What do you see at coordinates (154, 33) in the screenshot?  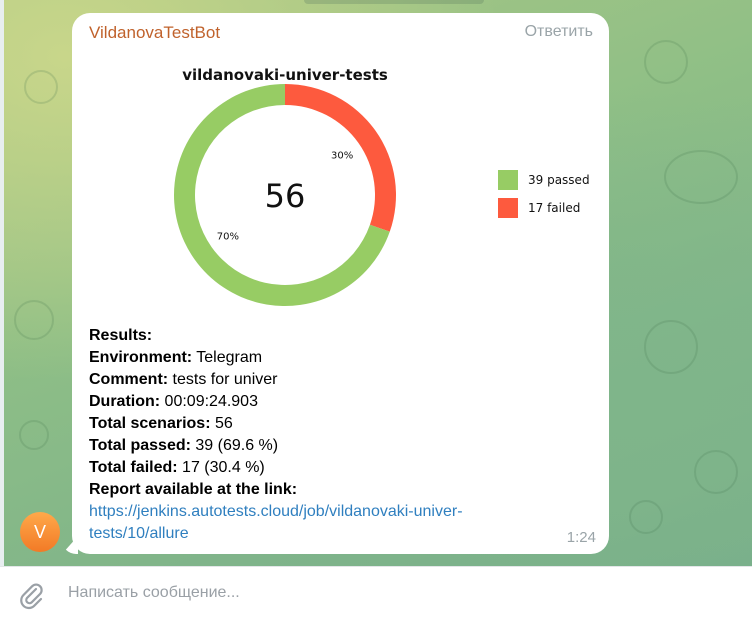 I see `sender-name: VildanovaTestBot` at bounding box center [154, 33].